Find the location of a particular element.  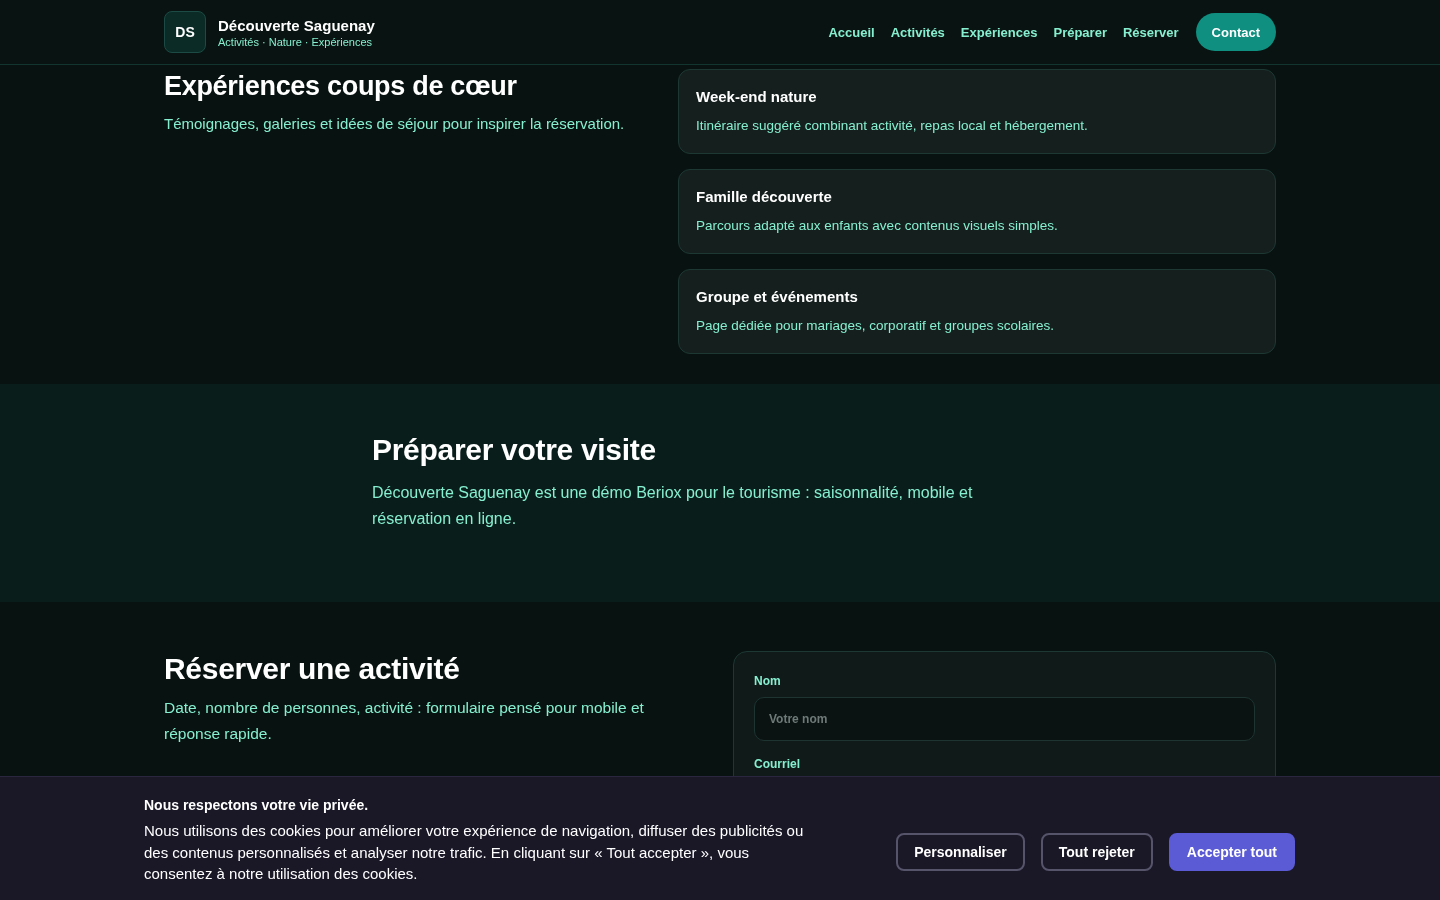

card-title: Famille découverte is located at coordinates (764, 197).